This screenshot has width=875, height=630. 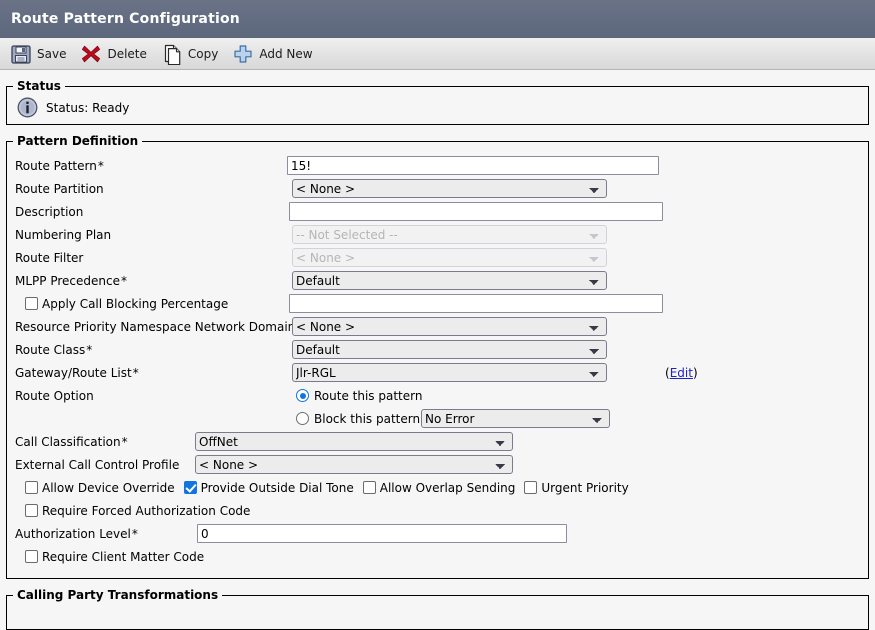 I want to click on require-client-matter-code-label: Require Client Matter Code, so click(x=123, y=556).